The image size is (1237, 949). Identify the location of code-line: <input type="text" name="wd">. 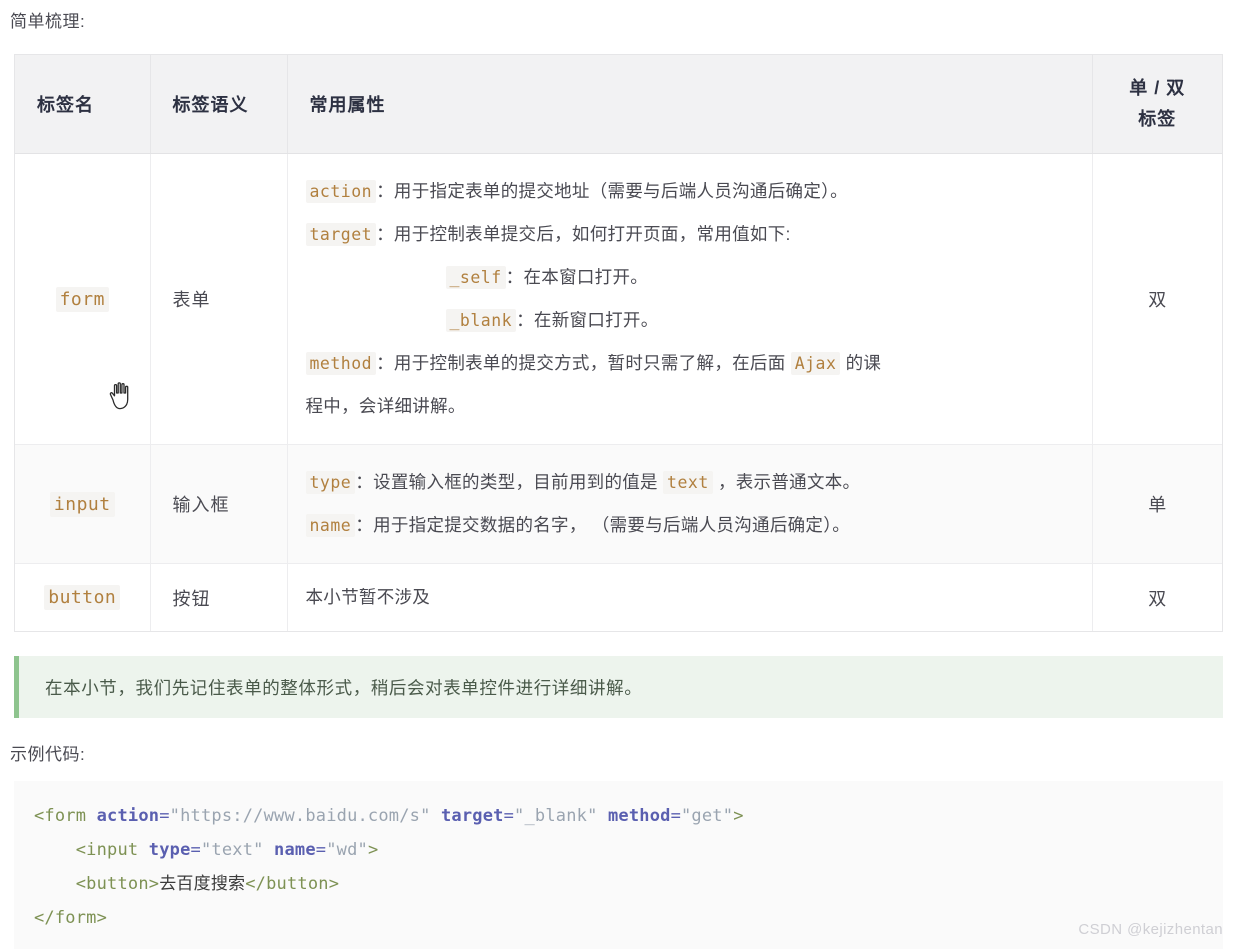
(206, 850).